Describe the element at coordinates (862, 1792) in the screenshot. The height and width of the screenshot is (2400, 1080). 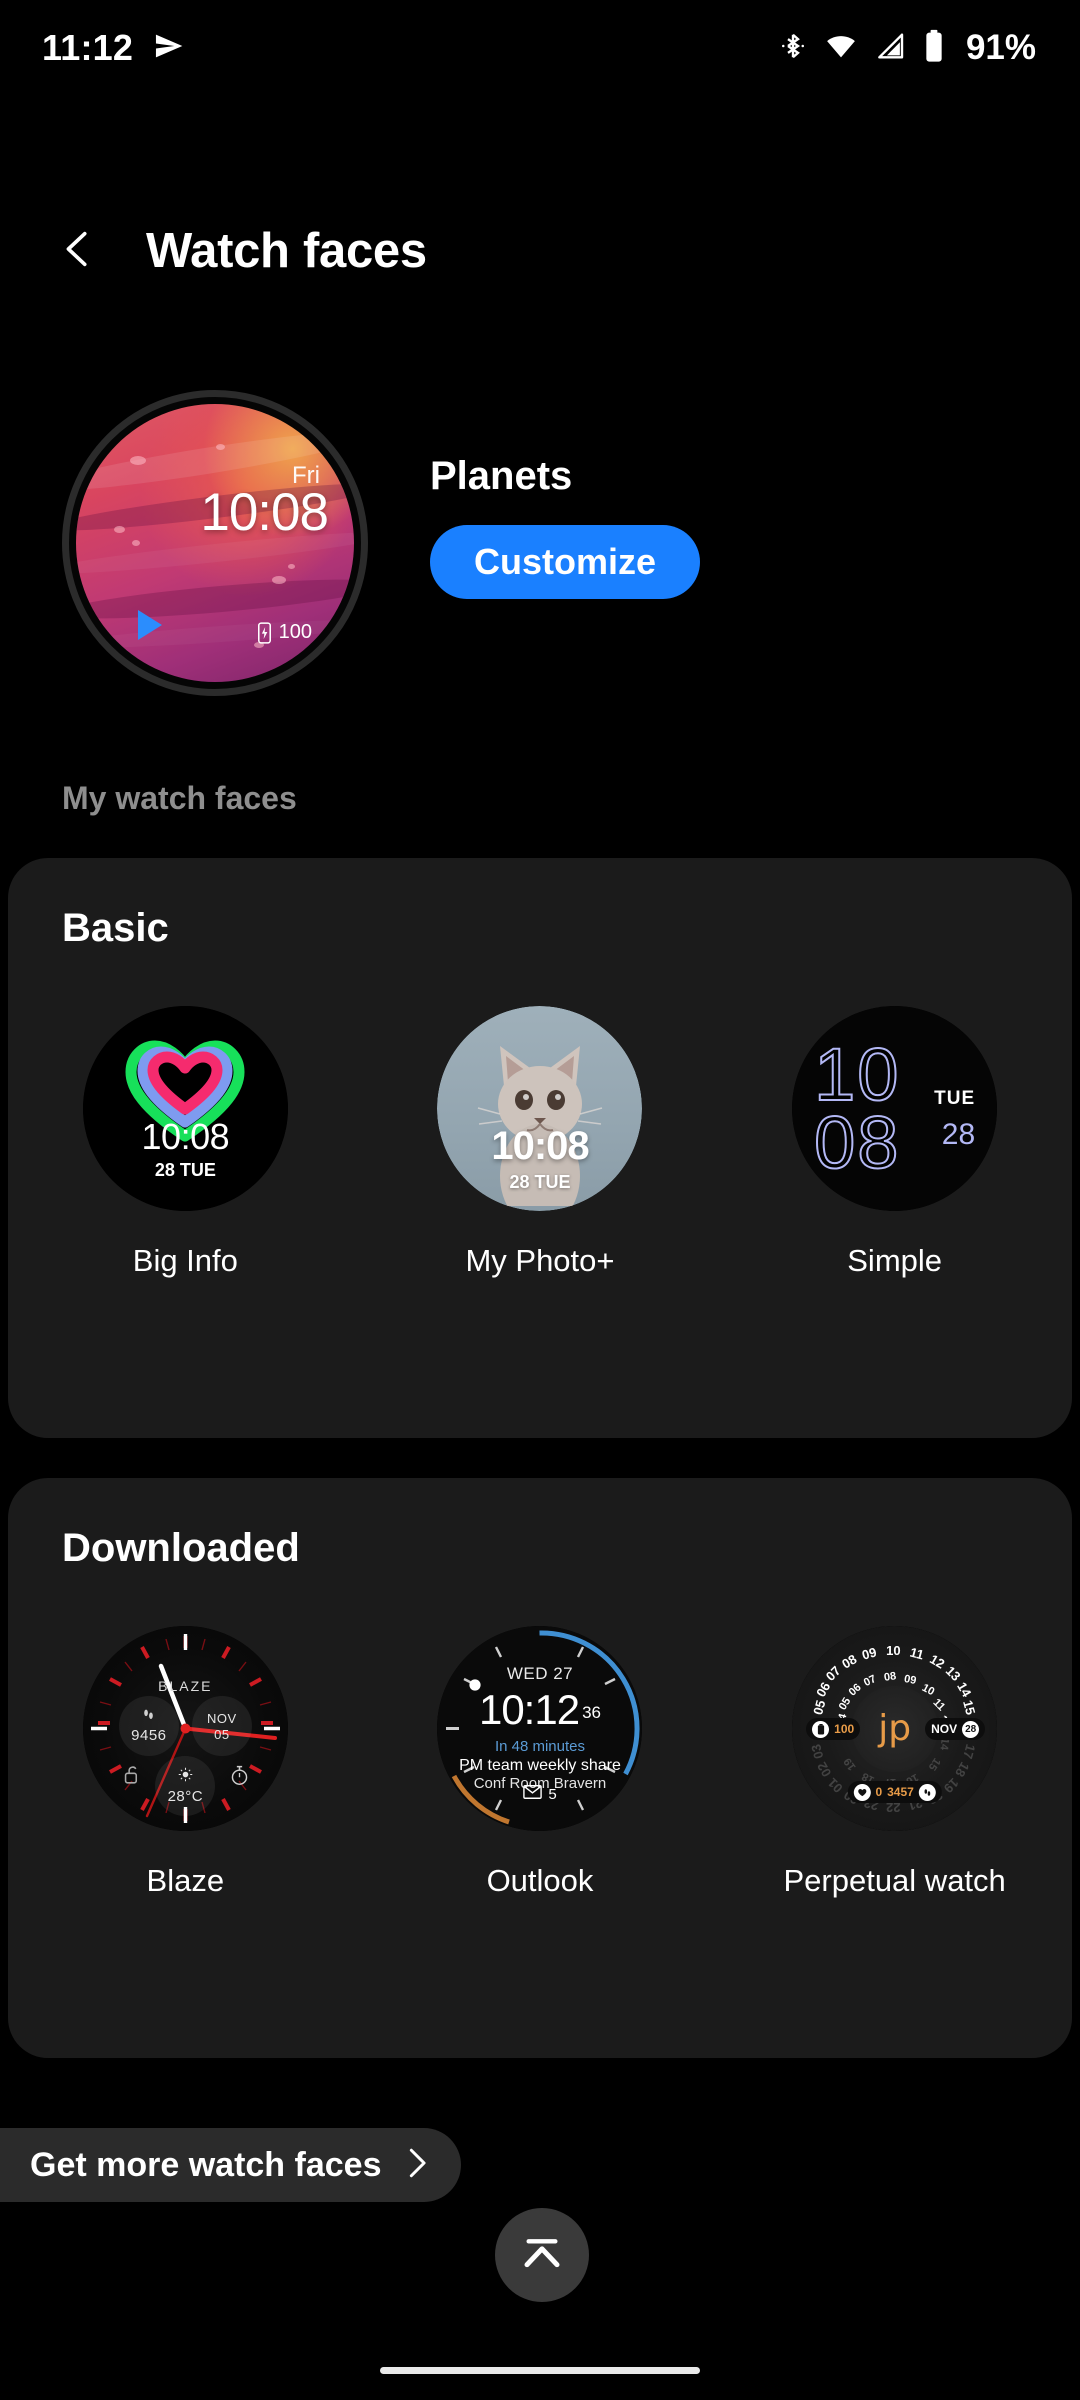
I see `heart-icon` at that location.